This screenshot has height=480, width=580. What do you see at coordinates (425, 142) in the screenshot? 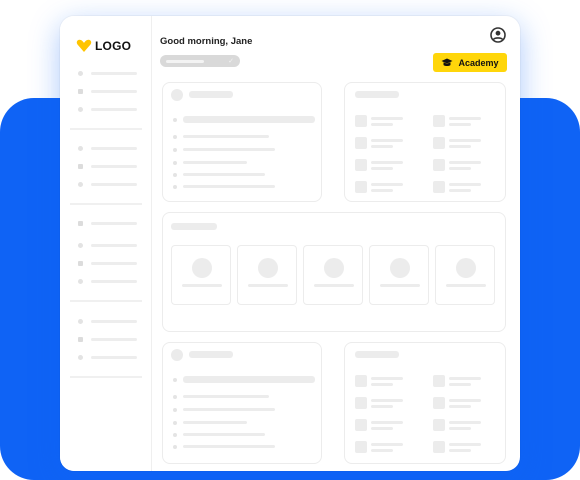
I see `placeholder-card-grid` at bounding box center [425, 142].